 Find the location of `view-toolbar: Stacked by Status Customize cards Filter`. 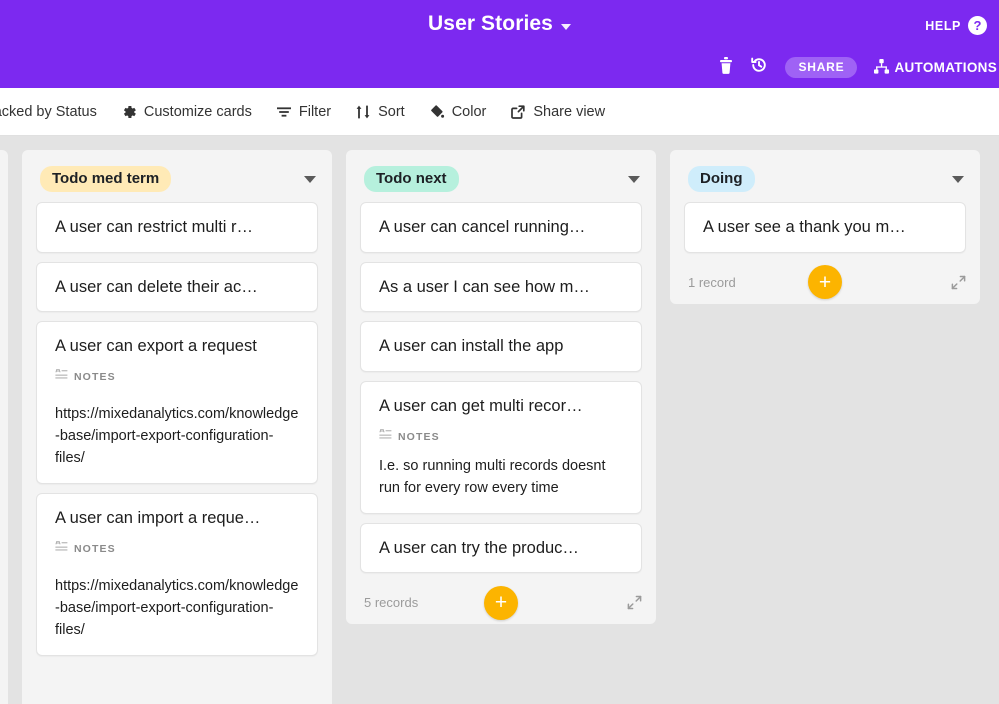

view-toolbar: Stacked by Status Customize cards Filter is located at coordinates (499, 112).